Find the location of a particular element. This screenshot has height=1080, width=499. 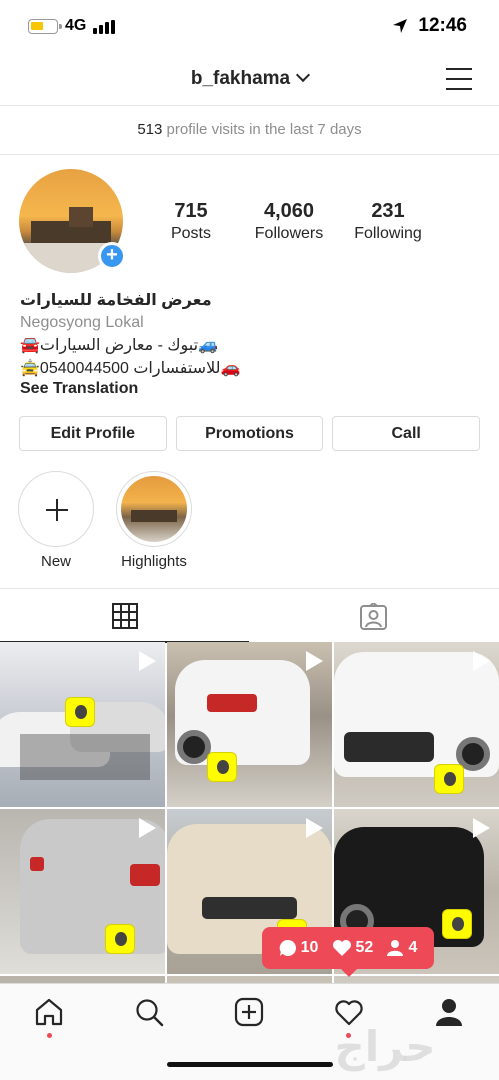

follows-activity: 4 is located at coordinates (401, 948).